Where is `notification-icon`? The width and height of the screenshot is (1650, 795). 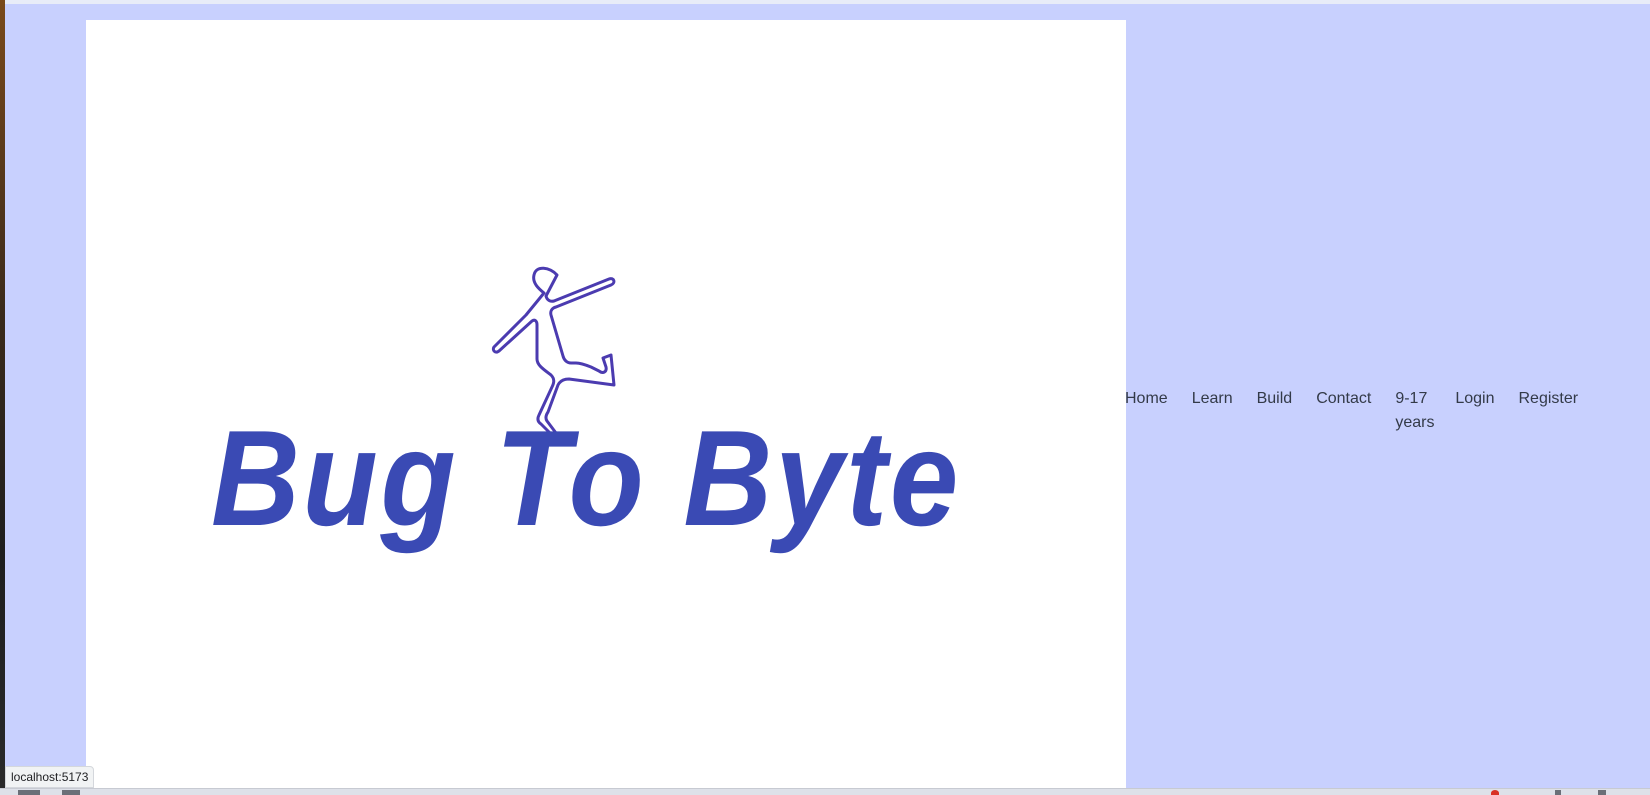
notification-icon is located at coordinates (1495, 792).